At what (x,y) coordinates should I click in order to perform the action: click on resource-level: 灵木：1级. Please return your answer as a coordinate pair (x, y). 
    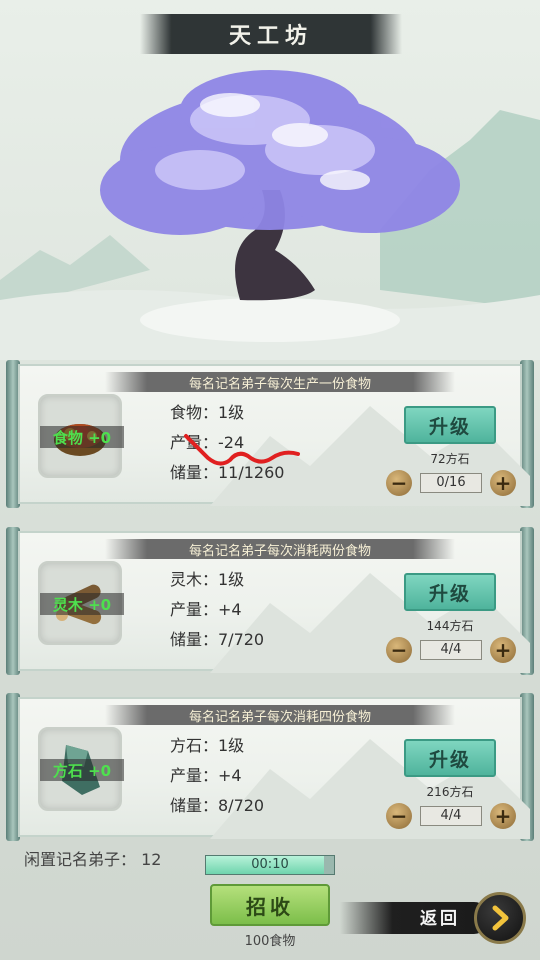
    Looking at the image, I should click on (207, 579).